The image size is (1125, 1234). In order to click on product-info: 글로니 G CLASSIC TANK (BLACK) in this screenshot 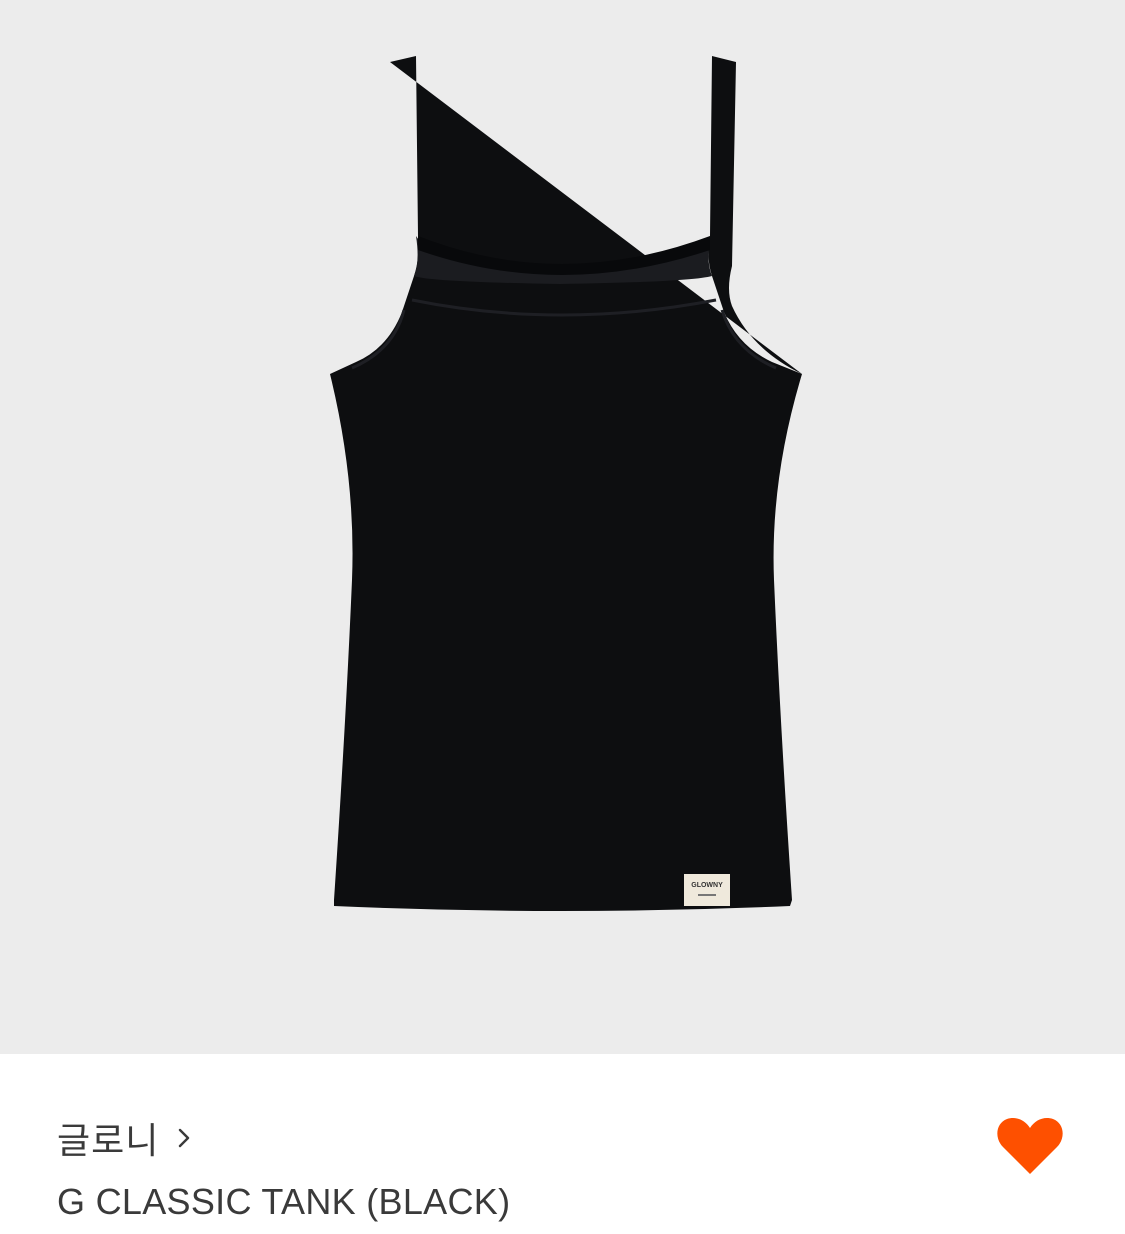, I will do `click(562, 1144)`.